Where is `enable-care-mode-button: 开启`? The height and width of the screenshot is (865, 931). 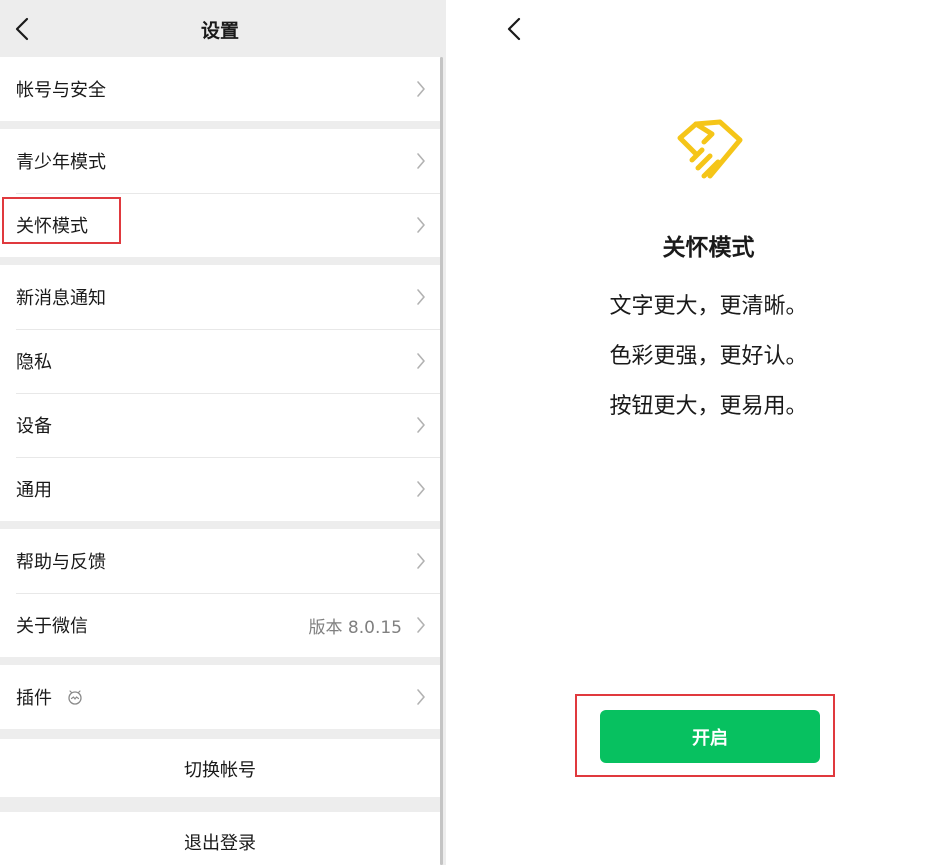
enable-care-mode-button: 开启 is located at coordinates (710, 736).